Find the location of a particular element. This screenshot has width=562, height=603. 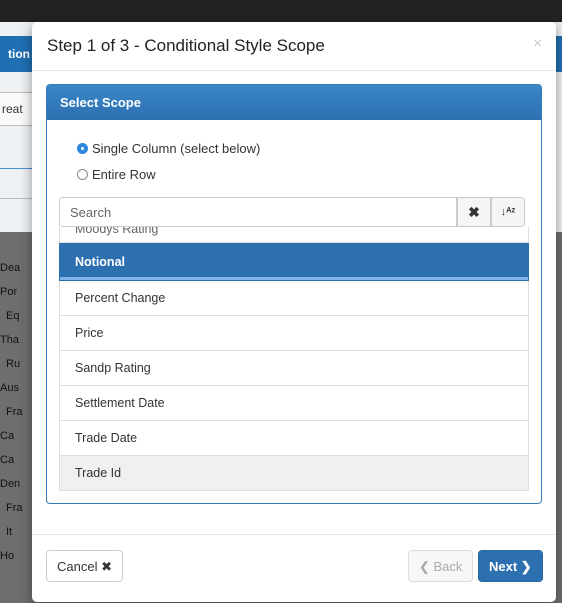

list-item: Settlement Date is located at coordinates (294, 403).